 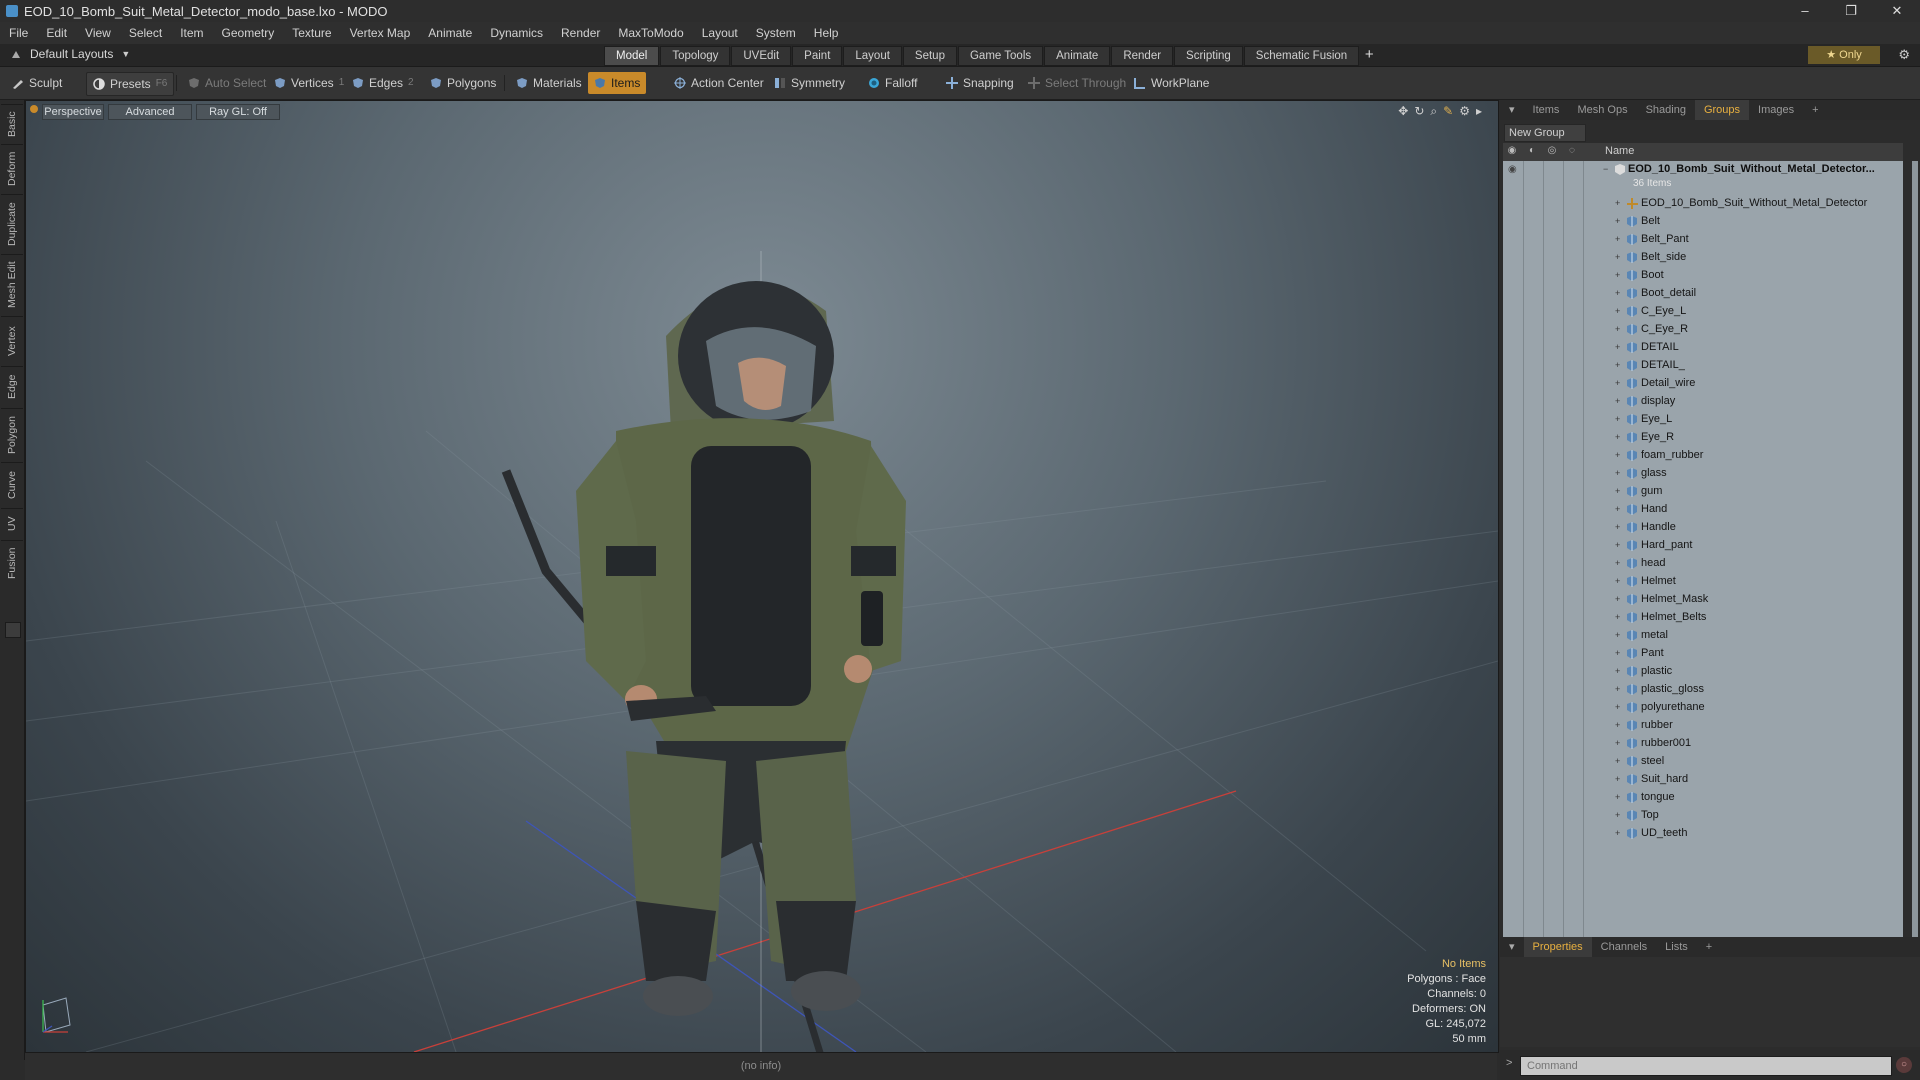 What do you see at coordinates (73, 112) in the screenshot?
I see `view-perspective-button: Perspective` at bounding box center [73, 112].